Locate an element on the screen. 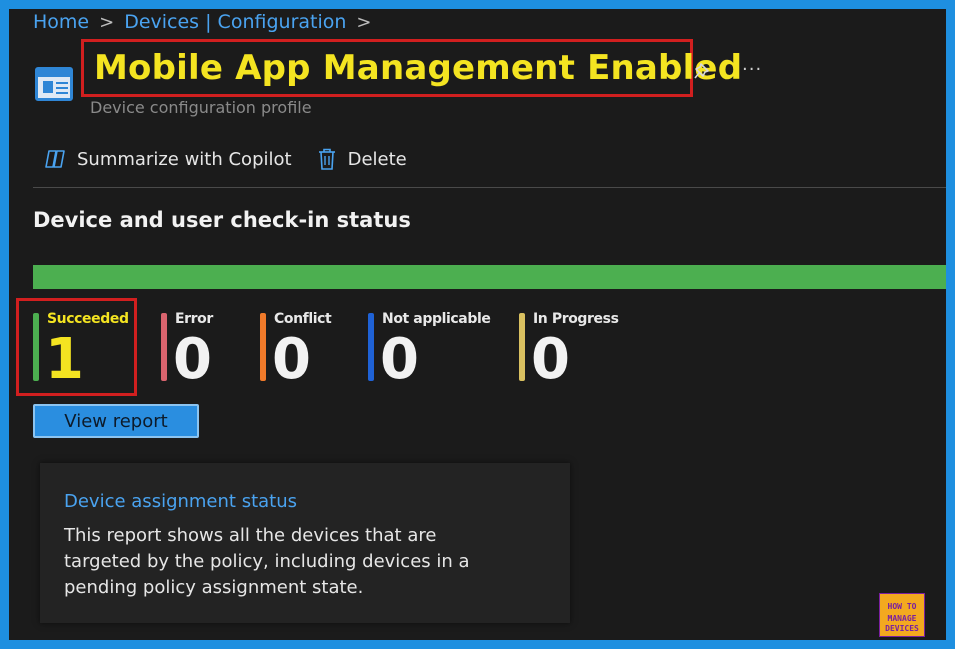  summarize-copilot-button: Summarize with Copilot is located at coordinates (167, 159).